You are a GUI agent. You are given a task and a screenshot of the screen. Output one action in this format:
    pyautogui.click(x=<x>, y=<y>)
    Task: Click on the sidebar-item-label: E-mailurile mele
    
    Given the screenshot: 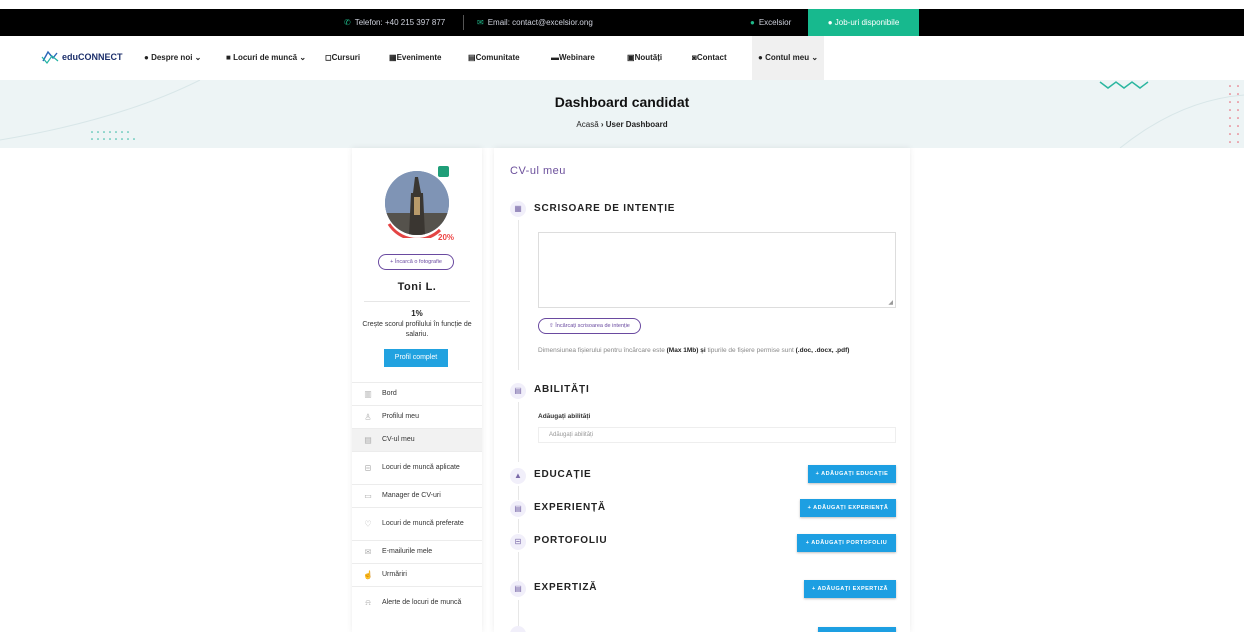 What is the action you would take?
    pyautogui.click(x=407, y=551)
    